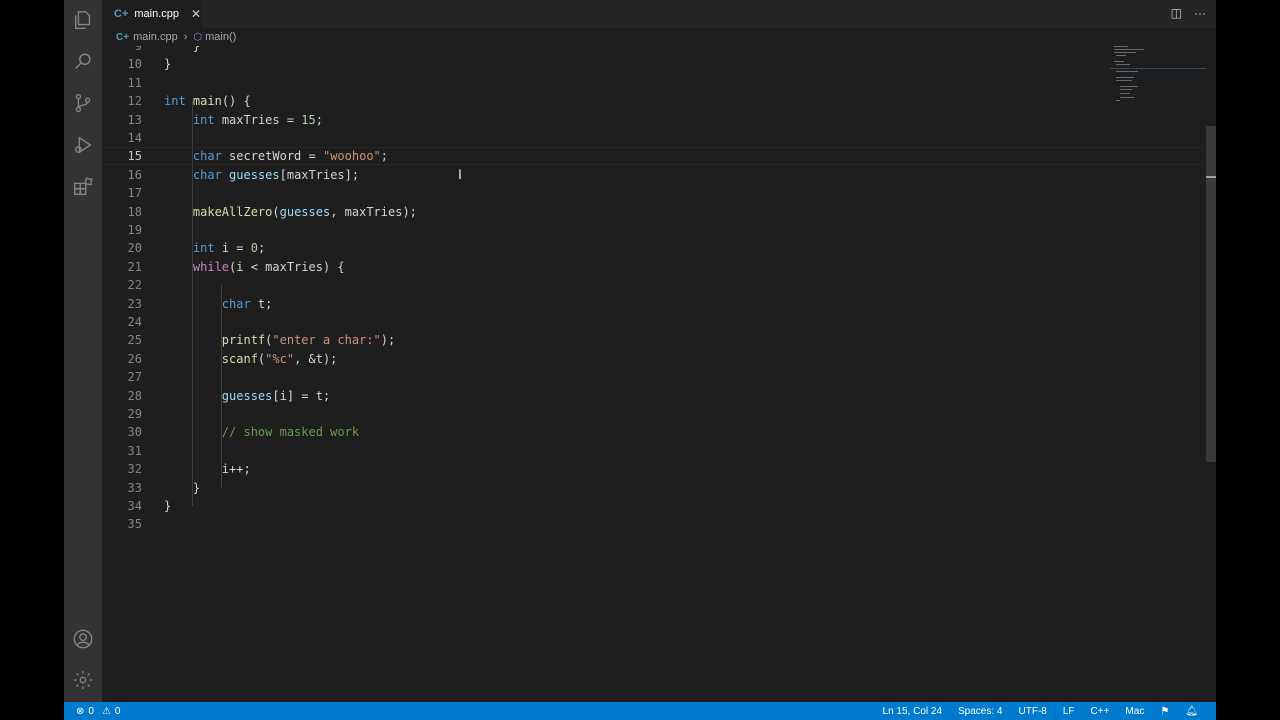 This screenshot has width=1280, height=720. Describe the element at coordinates (1191, 711) in the screenshot. I see `notifications-bell-icon: 🔔︎` at that location.